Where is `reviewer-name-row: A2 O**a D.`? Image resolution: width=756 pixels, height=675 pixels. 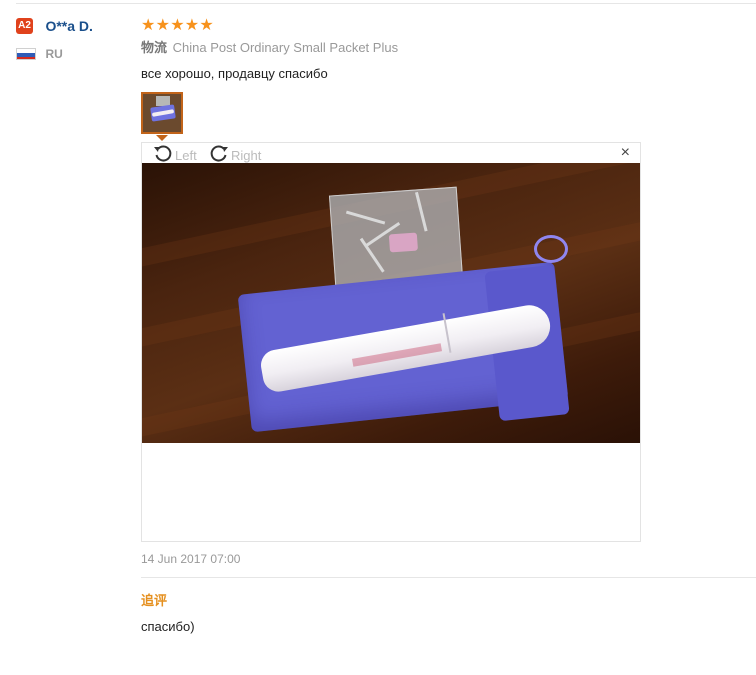
reviewer-name-row: A2 O**a D. is located at coordinates (75, 26).